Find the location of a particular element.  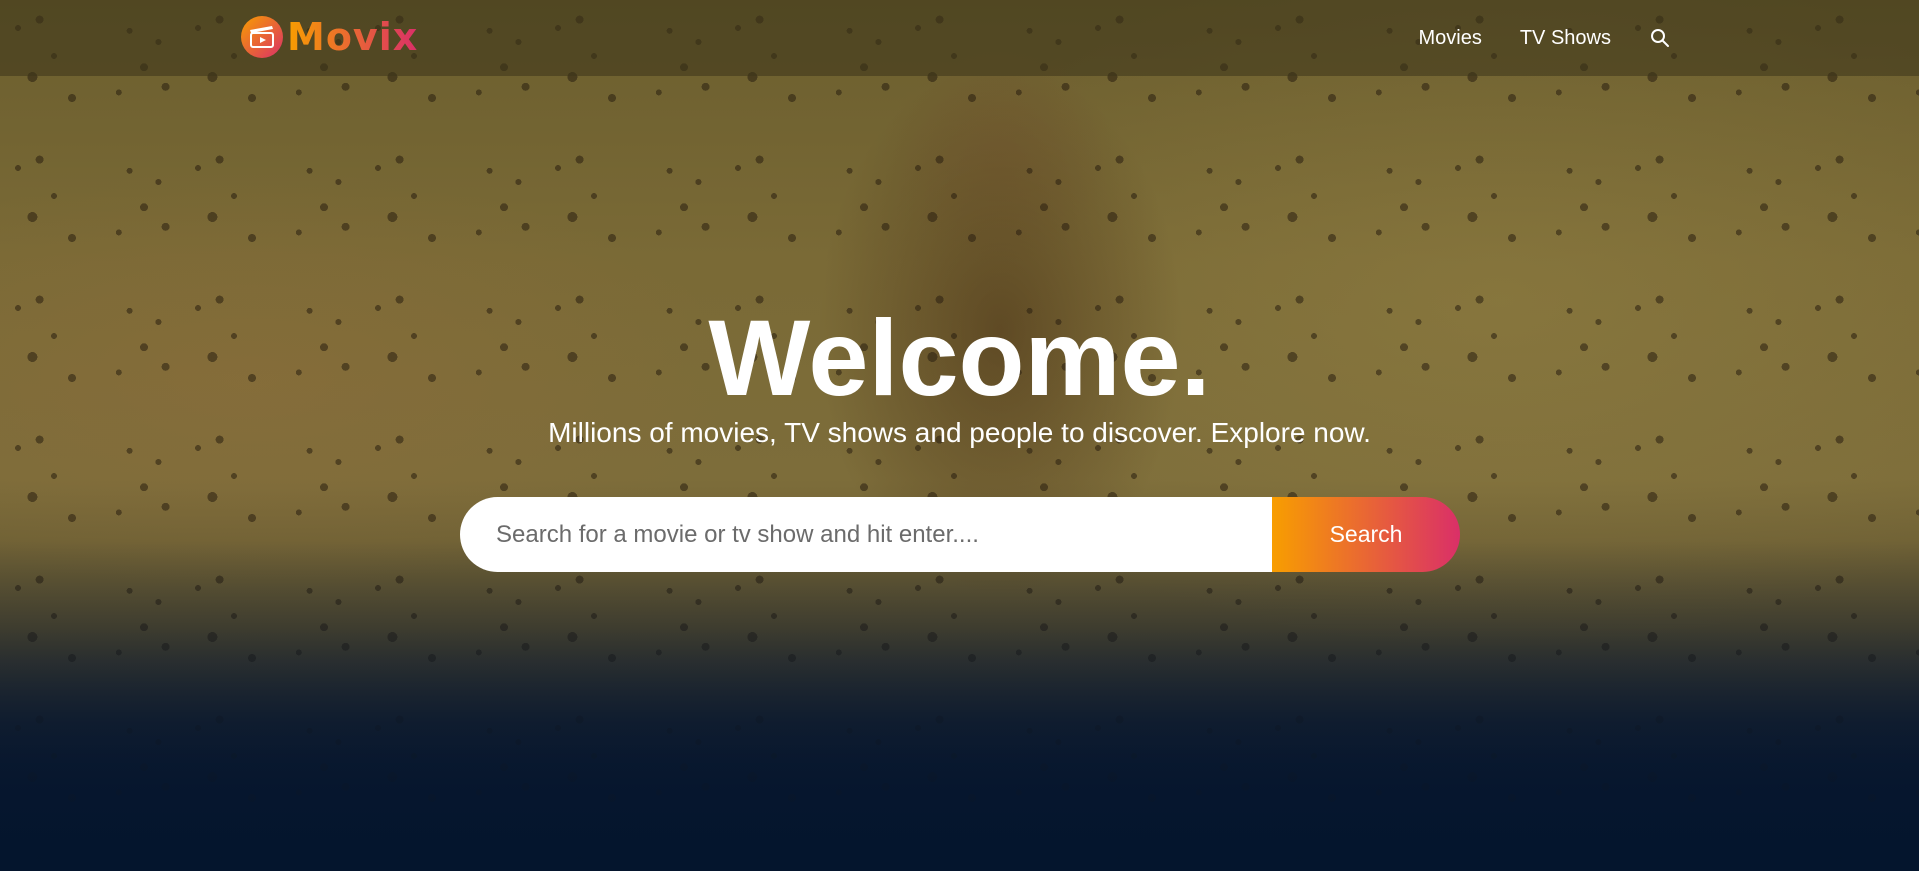

search-button: Search is located at coordinates (1366, 534).